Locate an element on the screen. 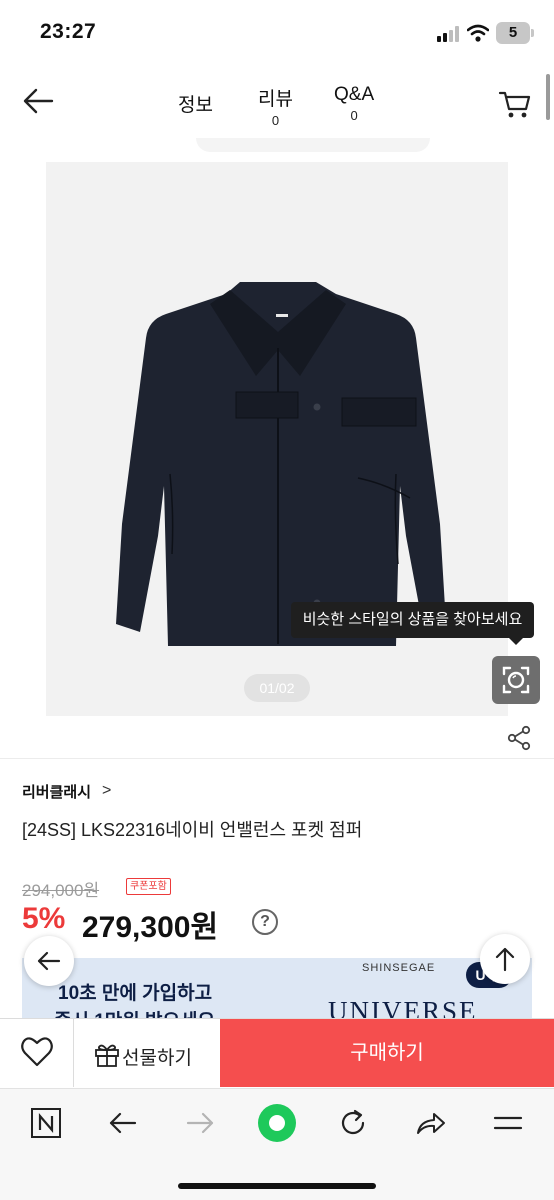 This screenshot has height=1200, width=554. tab-review: 리뷰 0 is located at coordinates (275, 106).